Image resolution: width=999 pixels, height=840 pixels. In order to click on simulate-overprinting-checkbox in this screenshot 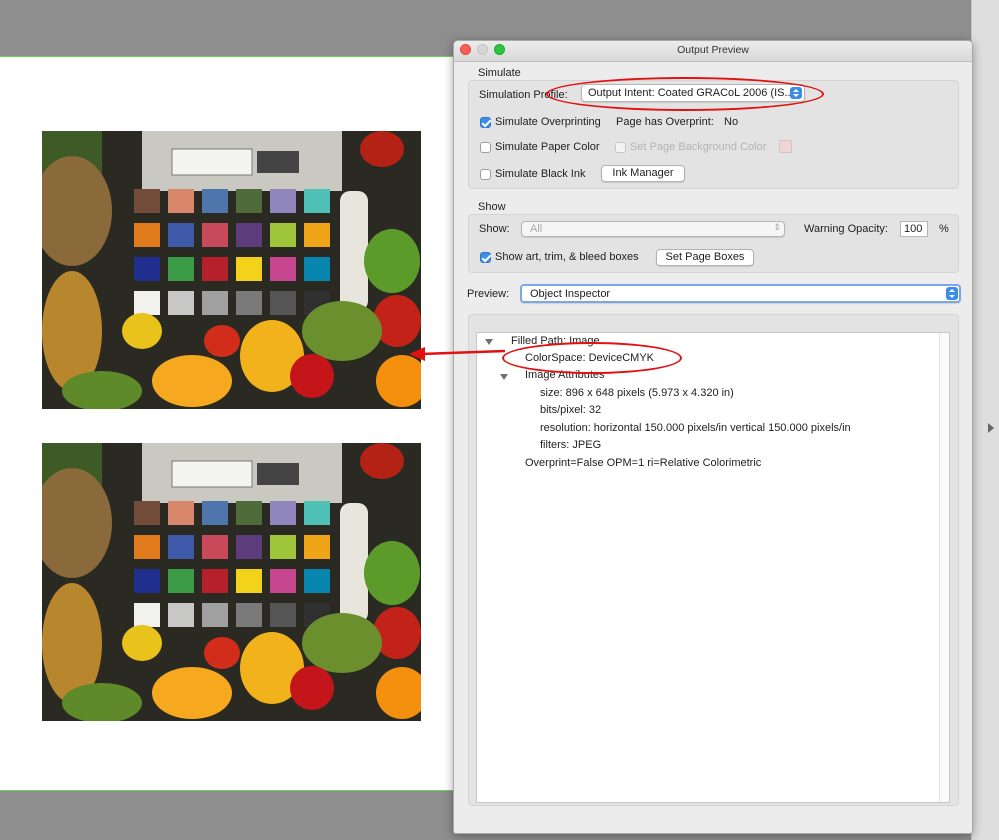, I will do `click(485, 122)`.